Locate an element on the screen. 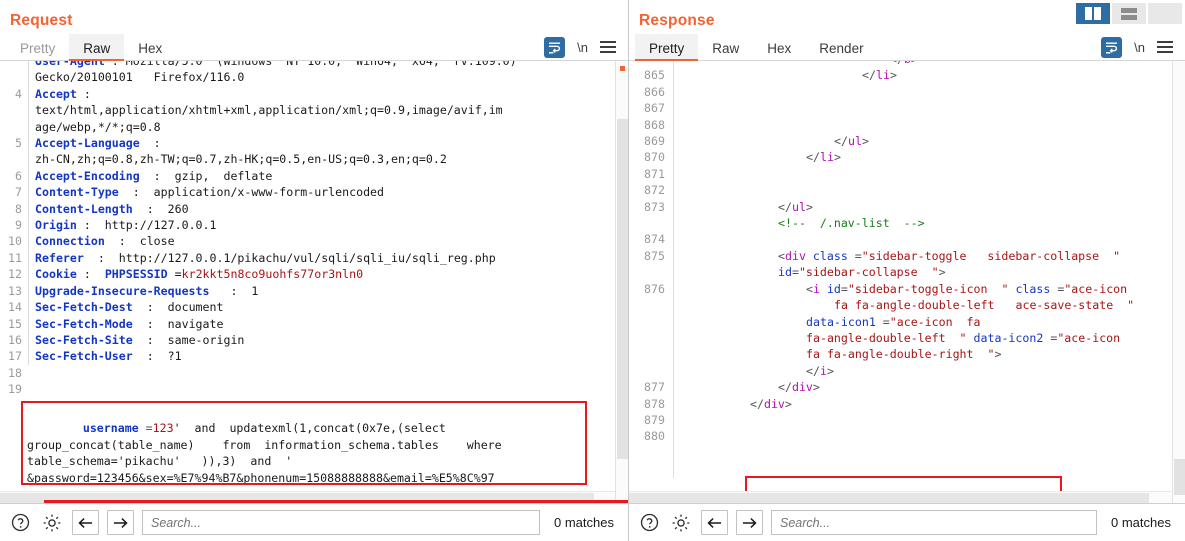 Image resolution: width=1185 pixels, height=541 pixels. response-vscroll-thumb is located at coordinates (1179, 477).